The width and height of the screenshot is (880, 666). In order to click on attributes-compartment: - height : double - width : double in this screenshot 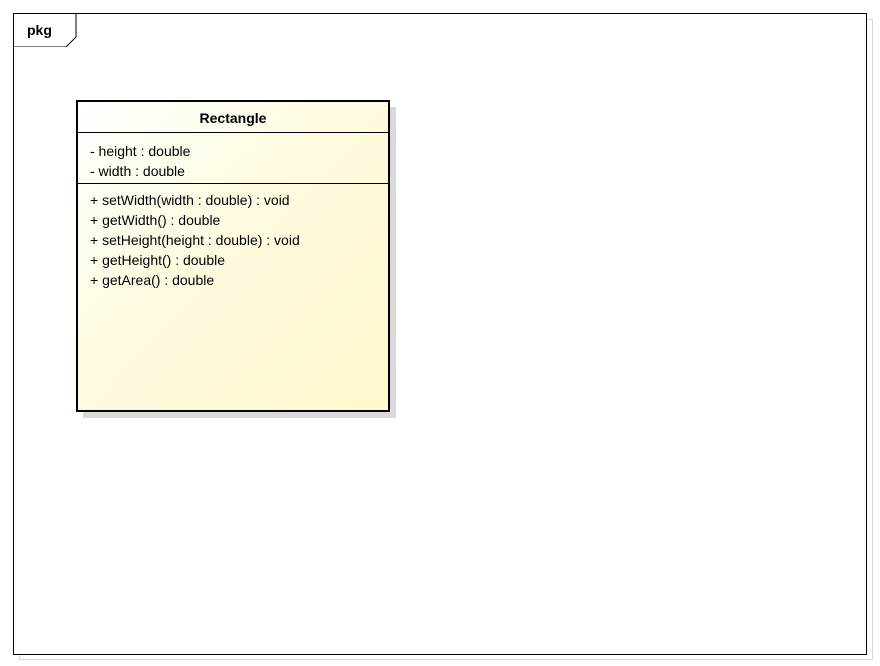, I will do `click(233, 158)`.